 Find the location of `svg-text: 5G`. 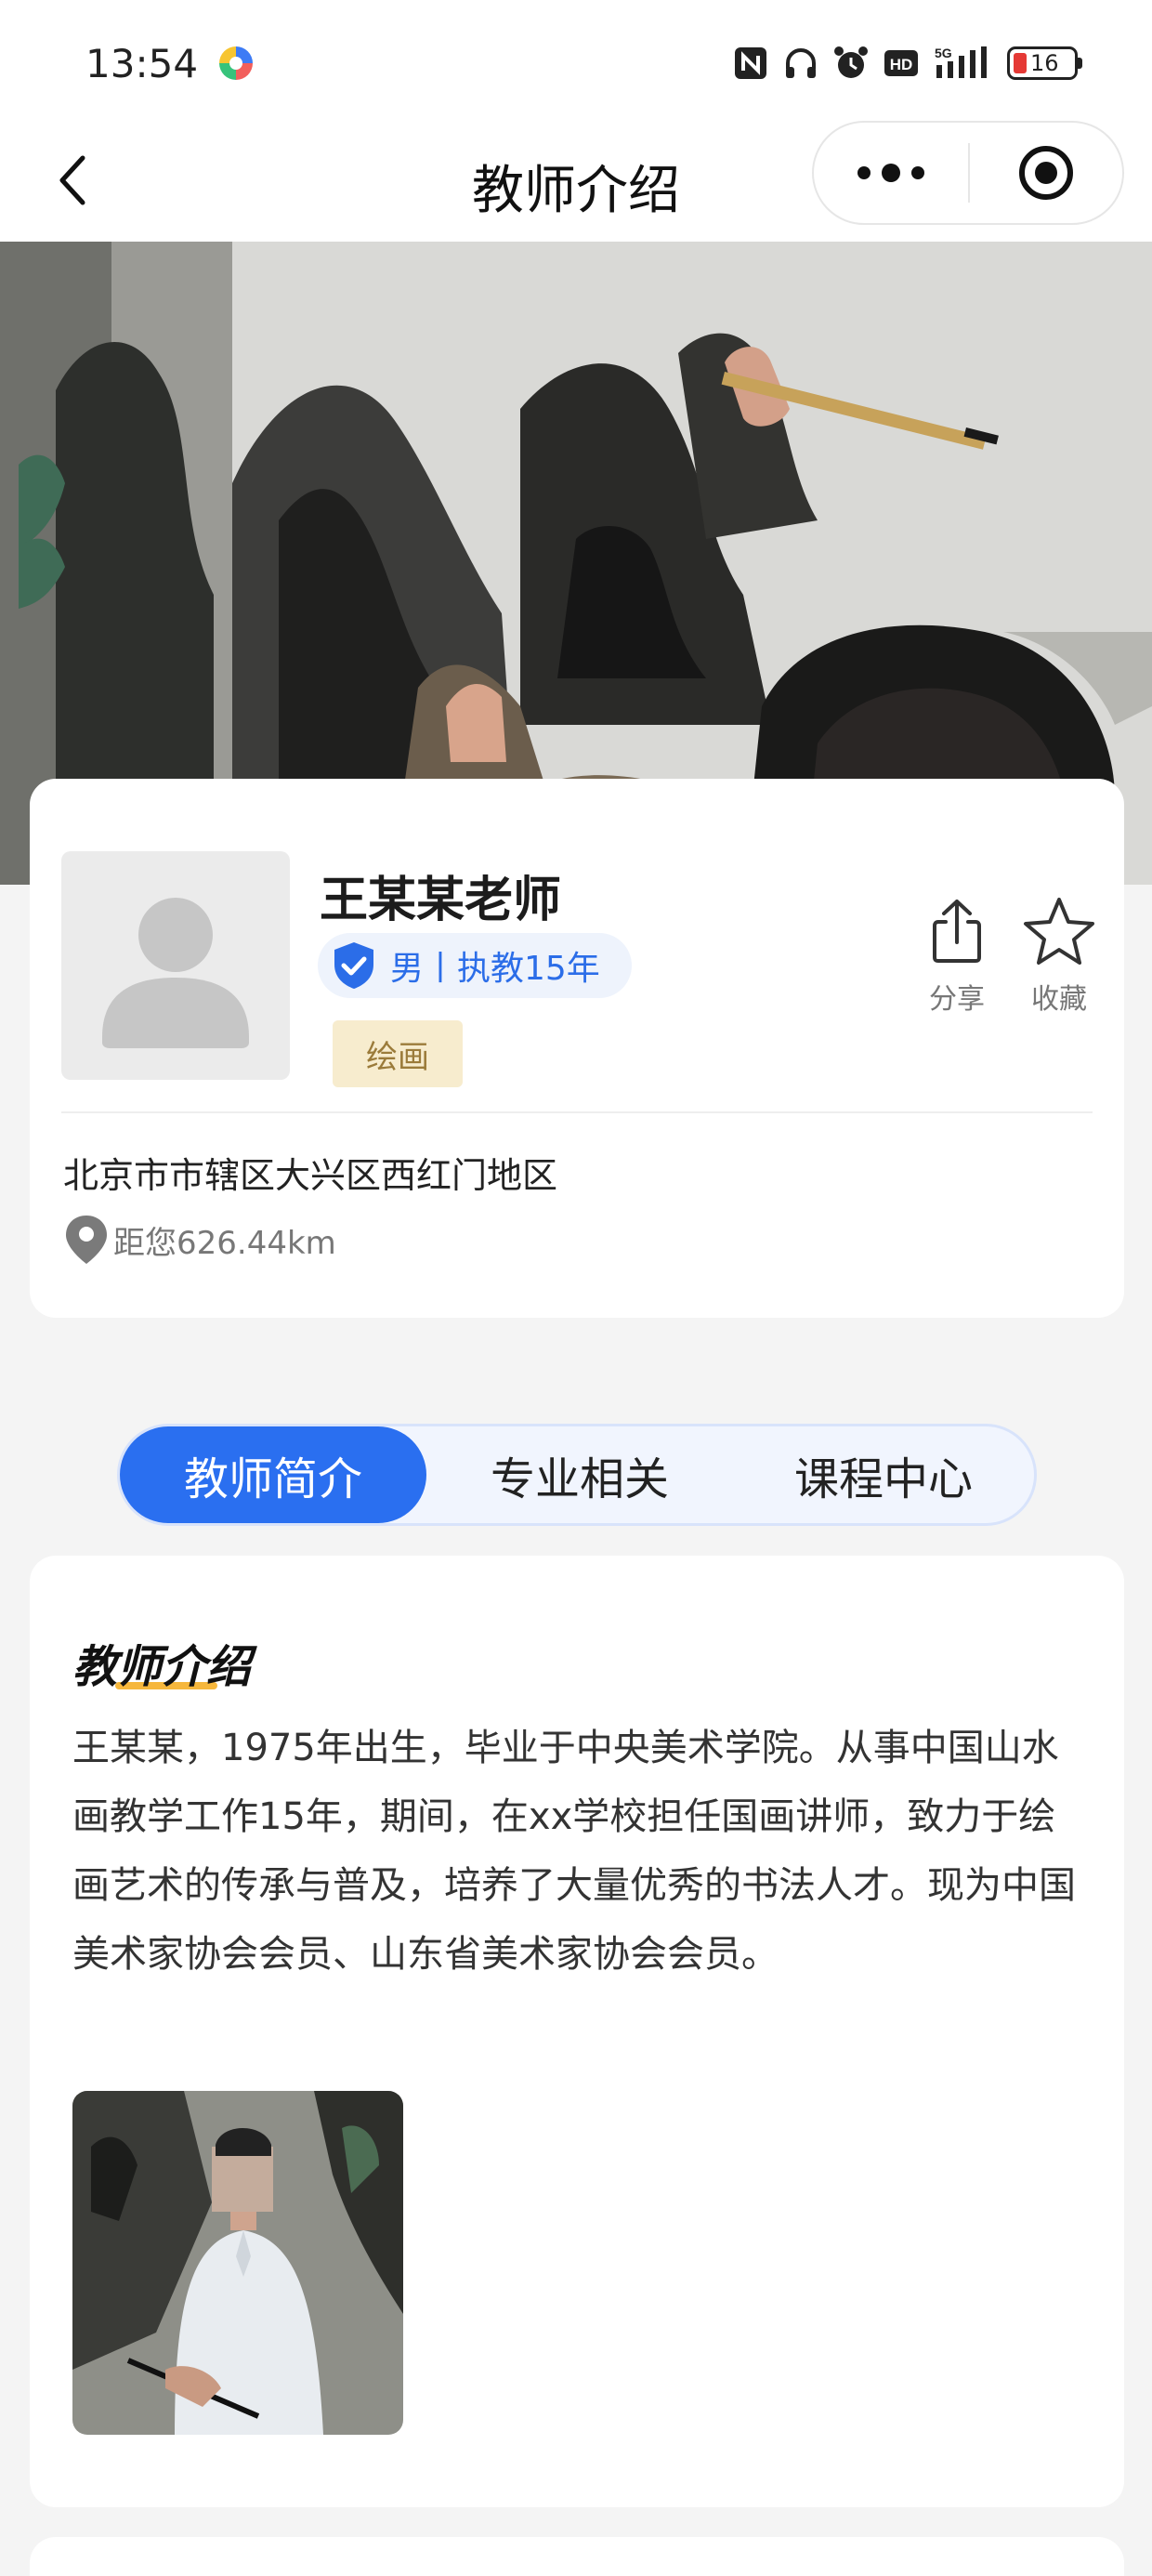

svg-text: 5G is located at coordinates (943, 53).